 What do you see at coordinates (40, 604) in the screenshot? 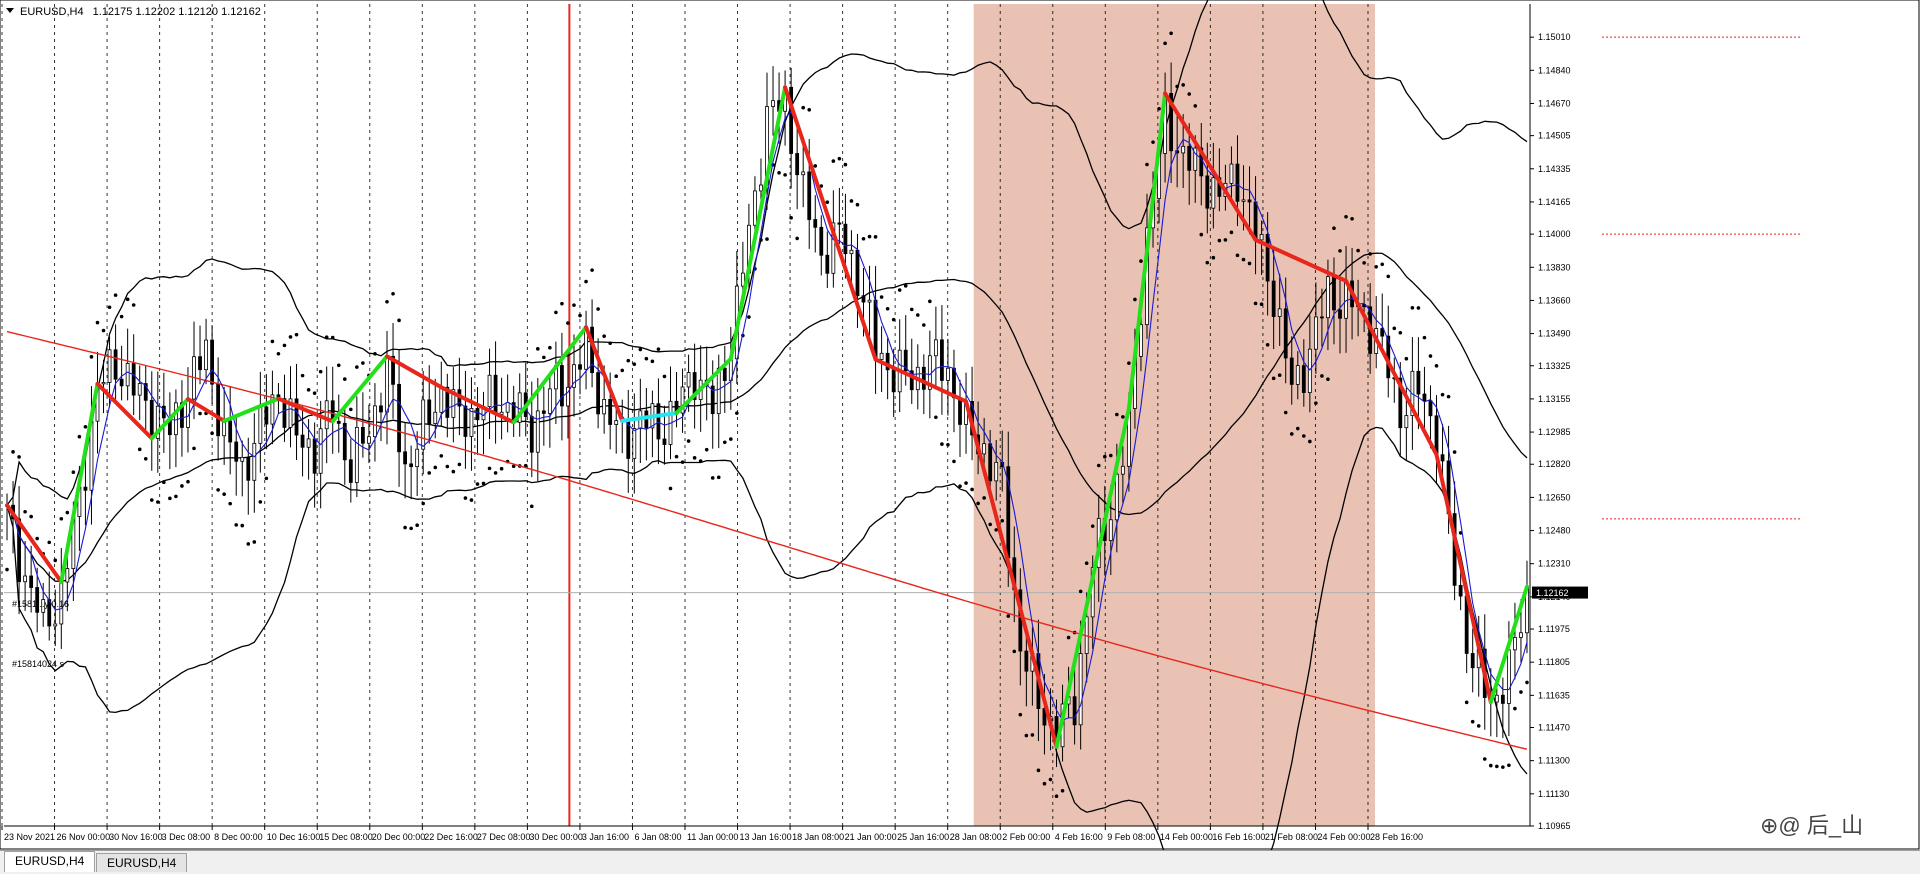
I see `order-label-buy: #1581...y 0.16` at bounding box center [40, 604].